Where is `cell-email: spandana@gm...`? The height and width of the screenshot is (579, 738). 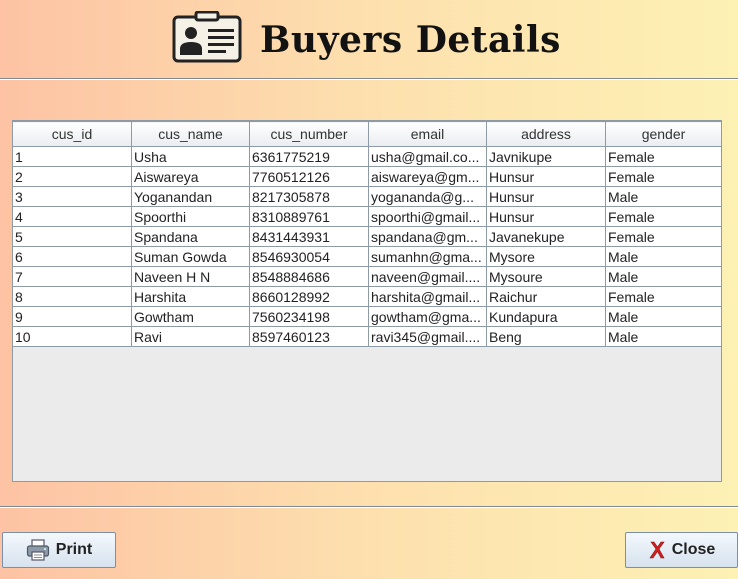 cell-email: spandana@gm... is located at coordinates (427, 236).